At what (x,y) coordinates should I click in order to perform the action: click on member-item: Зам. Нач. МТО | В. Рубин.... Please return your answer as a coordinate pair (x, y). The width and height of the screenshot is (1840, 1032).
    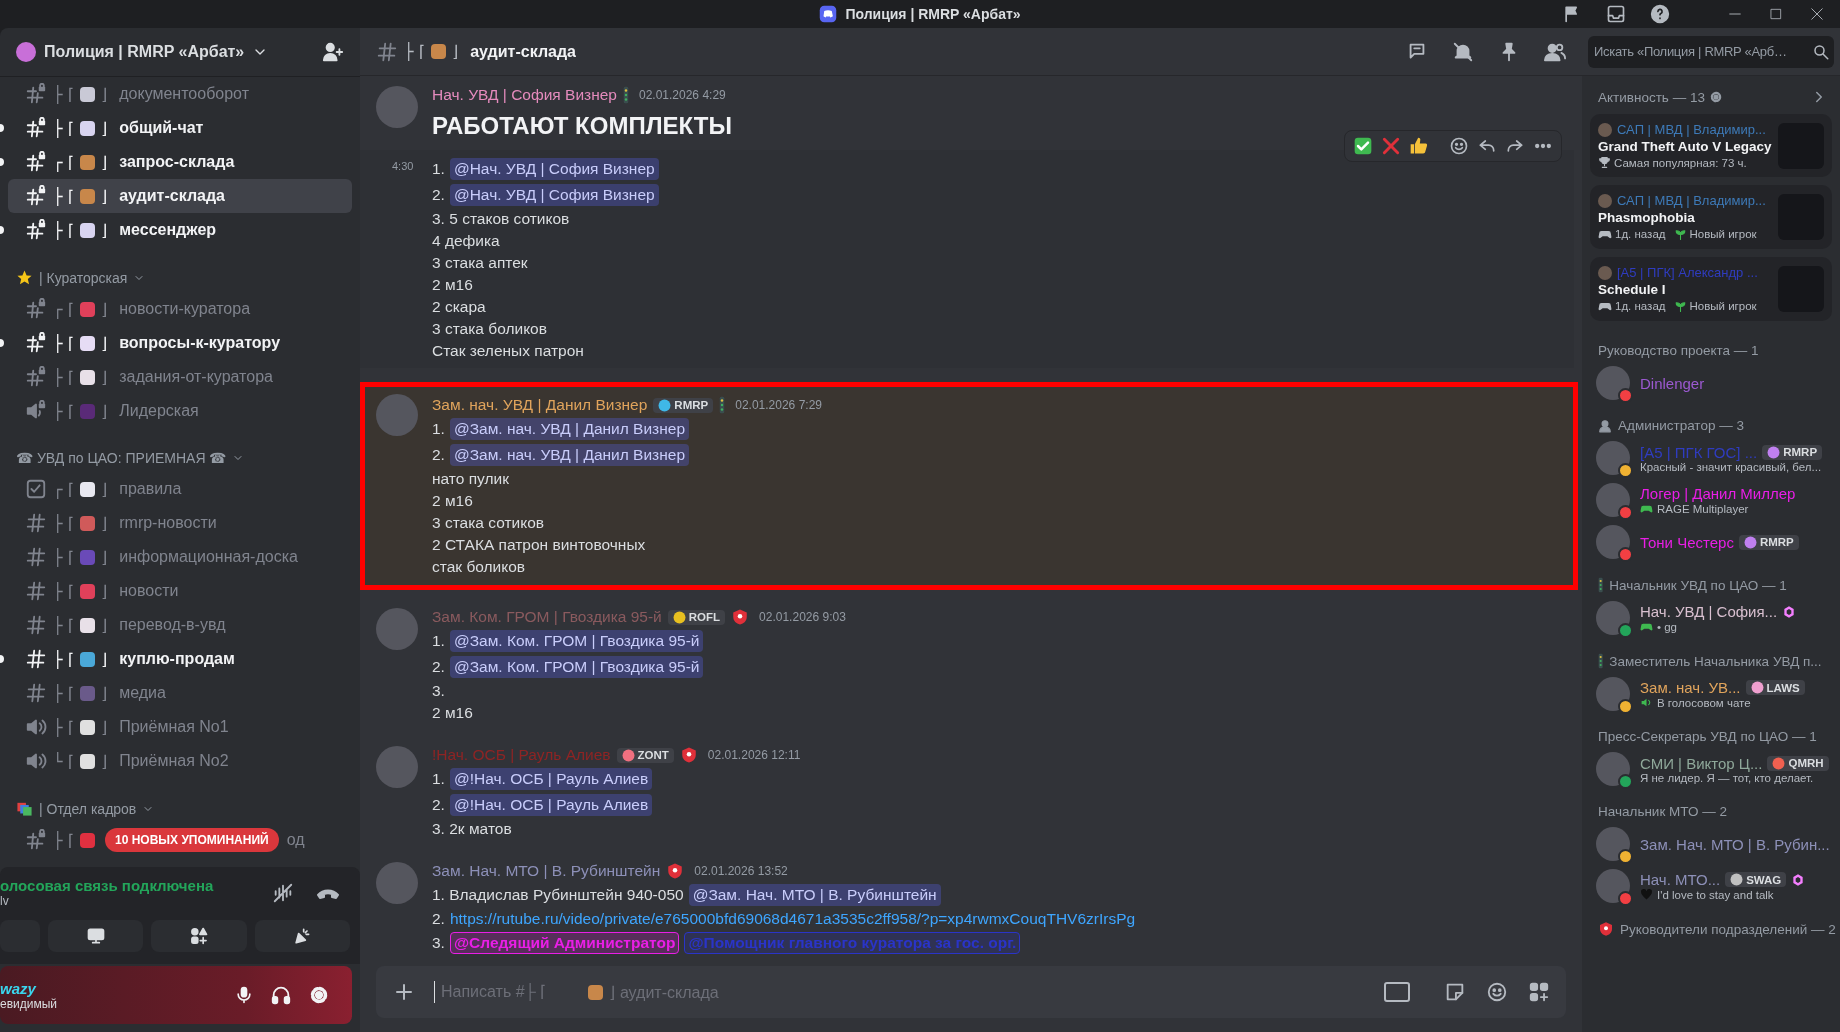
    Looking at the image, I should click on (1711, 844).